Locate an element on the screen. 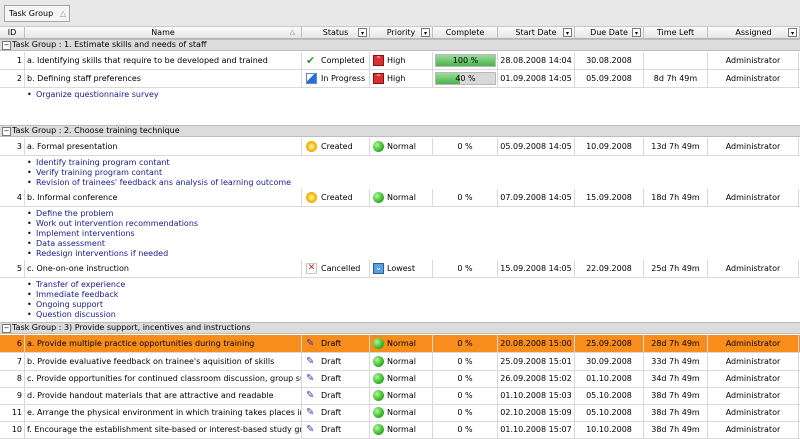 This screenshot has width=800, height=439. task-due-date-cell: 01.10.2008 is located at coordinates (609, 378).